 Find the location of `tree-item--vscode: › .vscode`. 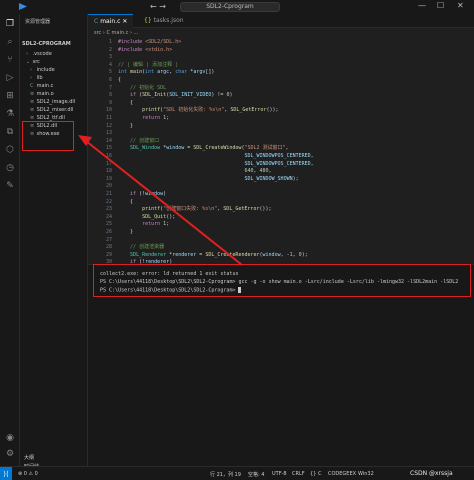

tree-item--vscode: › .vscode is located at coordinates (39, 54).